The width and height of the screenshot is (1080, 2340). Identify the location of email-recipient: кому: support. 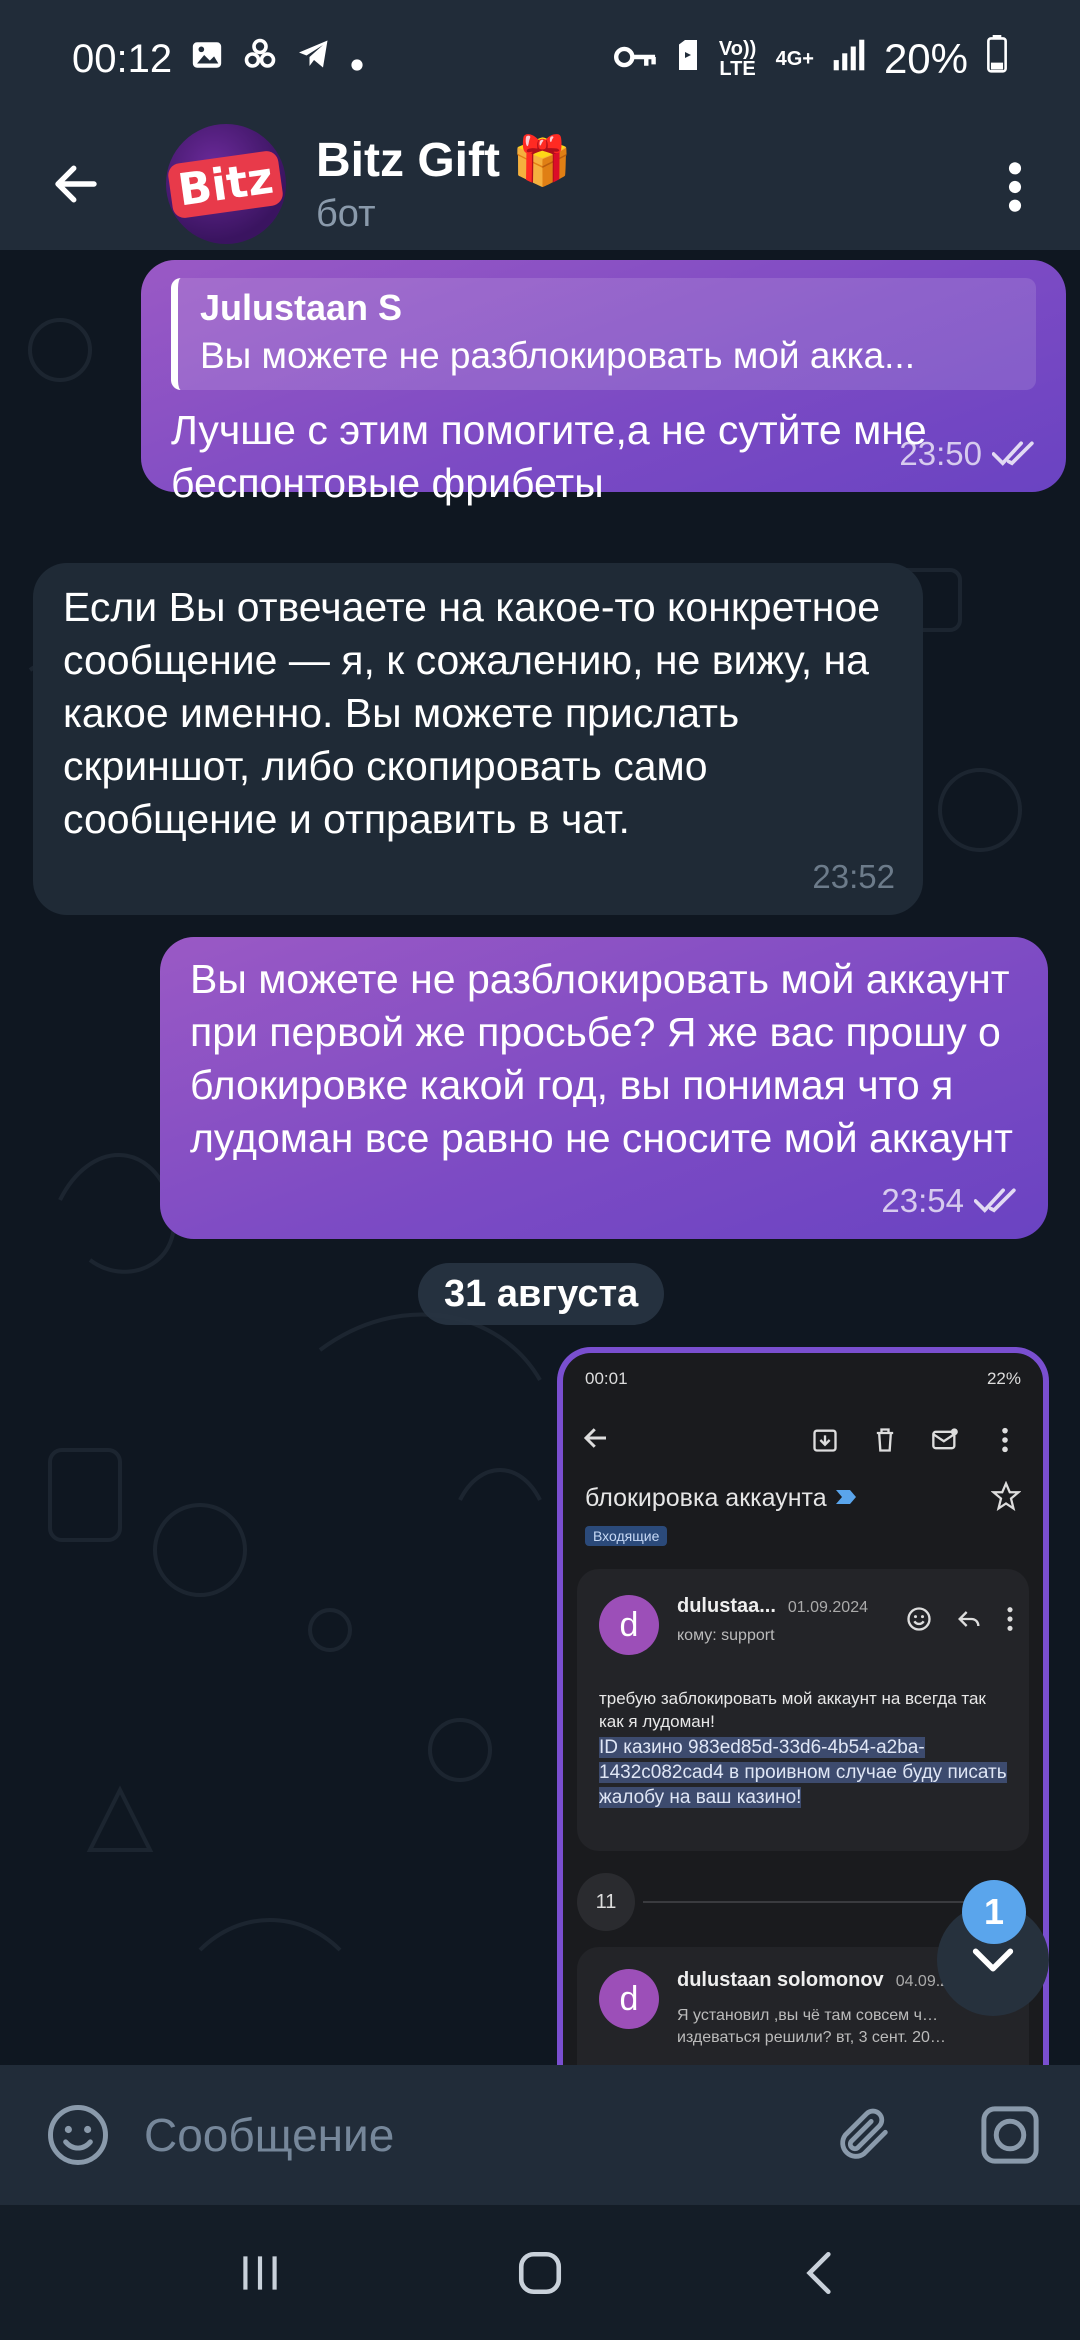
(726, 1635).